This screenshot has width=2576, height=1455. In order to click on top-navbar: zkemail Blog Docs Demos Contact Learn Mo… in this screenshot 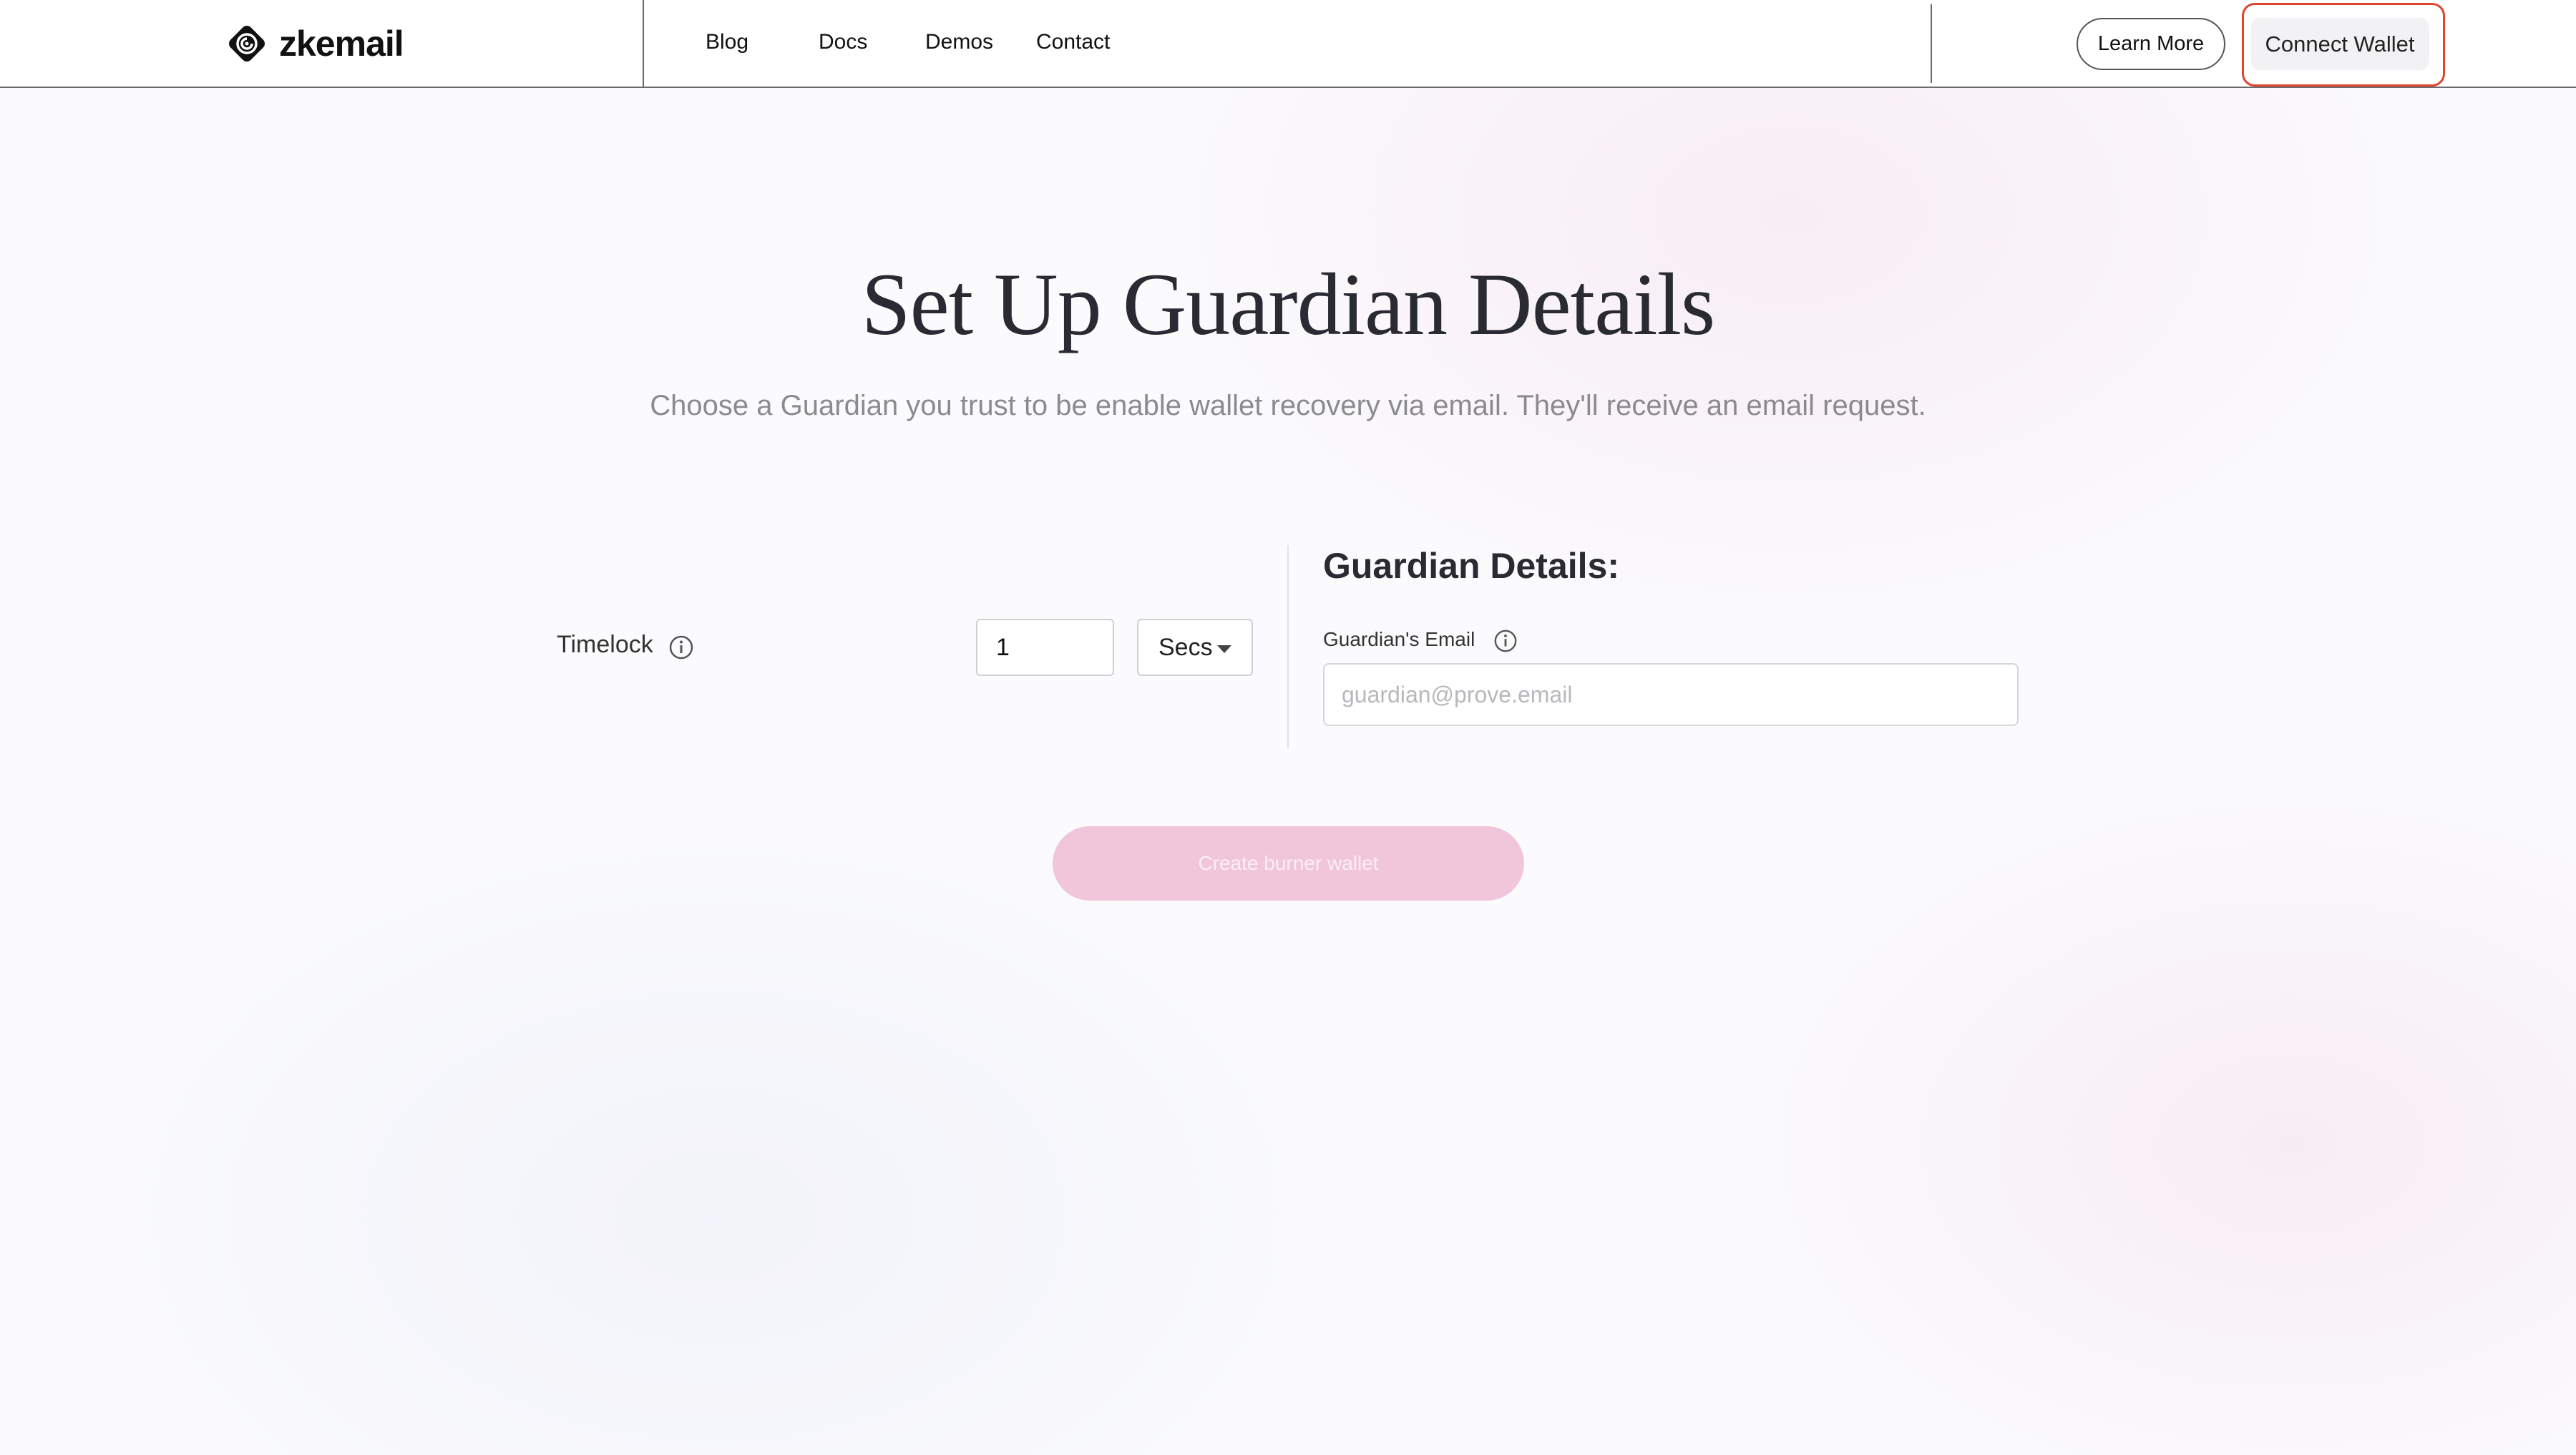, I will do `click(1288, 44)`.